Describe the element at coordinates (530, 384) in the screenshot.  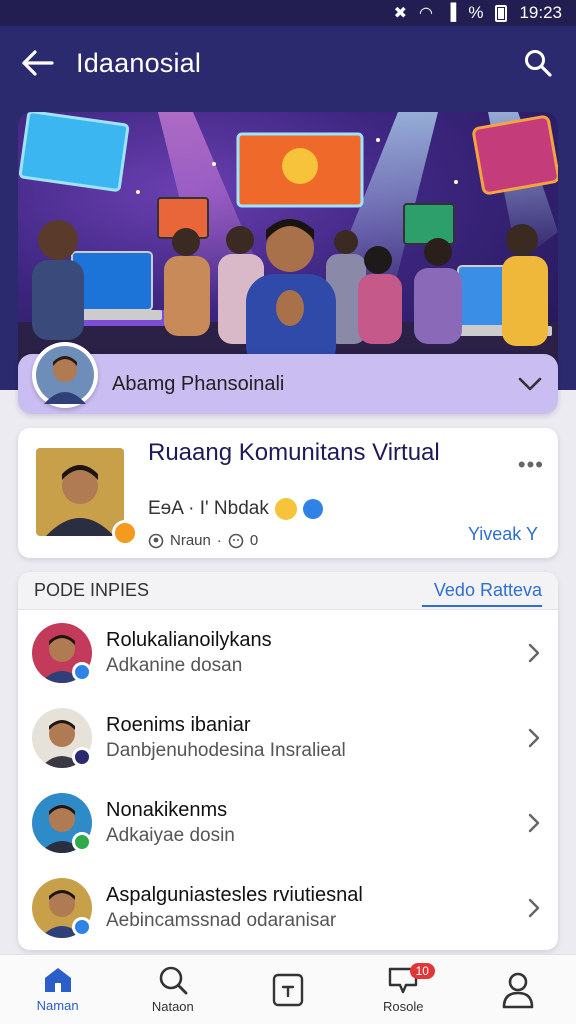
I see `chevron-down-icon` at that location.